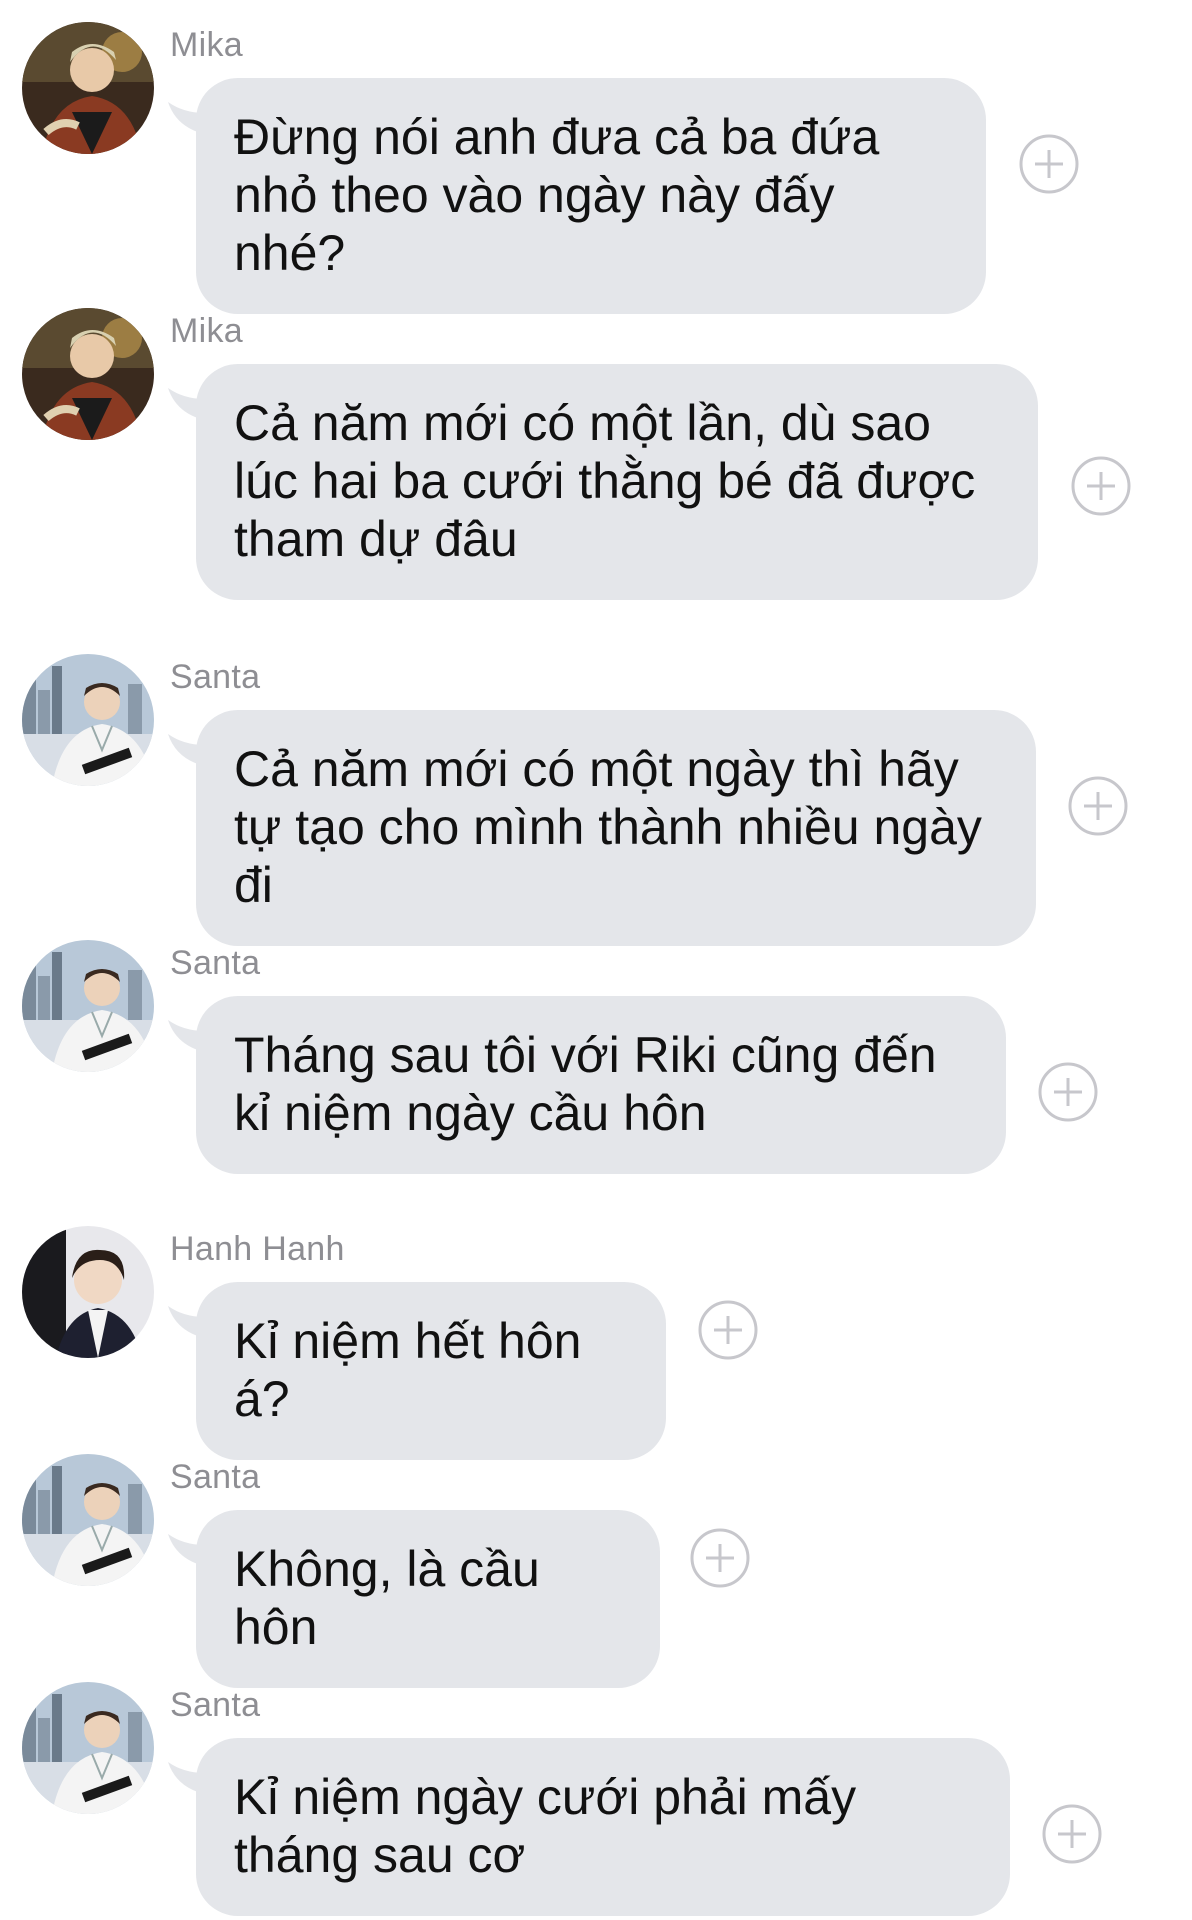  I want to click on message-bubble: Không, là cầu hôn, so click(428, 1599).